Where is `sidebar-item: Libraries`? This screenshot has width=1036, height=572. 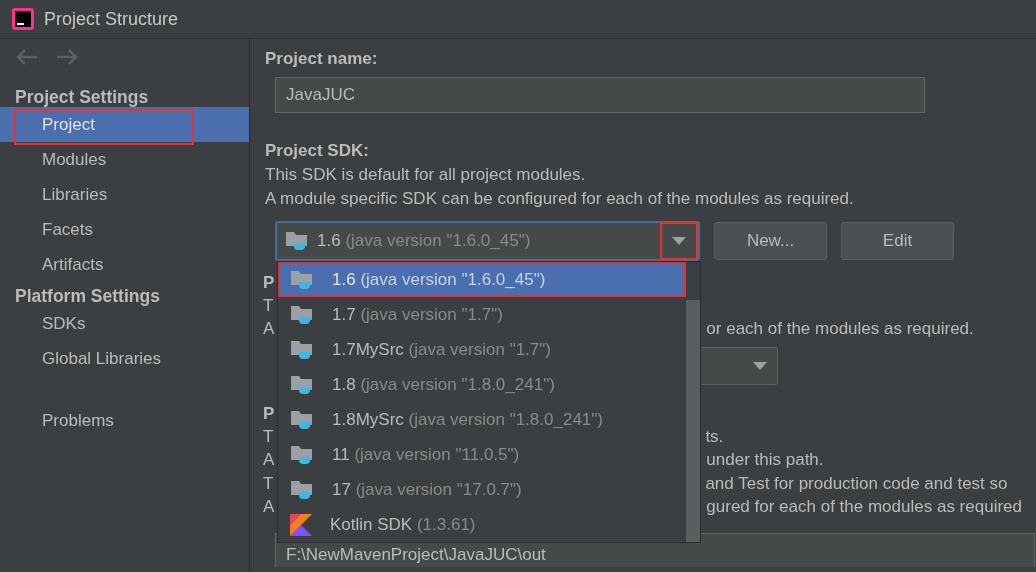 sidebar-item: Libraries is located at coordinates (124, 194).